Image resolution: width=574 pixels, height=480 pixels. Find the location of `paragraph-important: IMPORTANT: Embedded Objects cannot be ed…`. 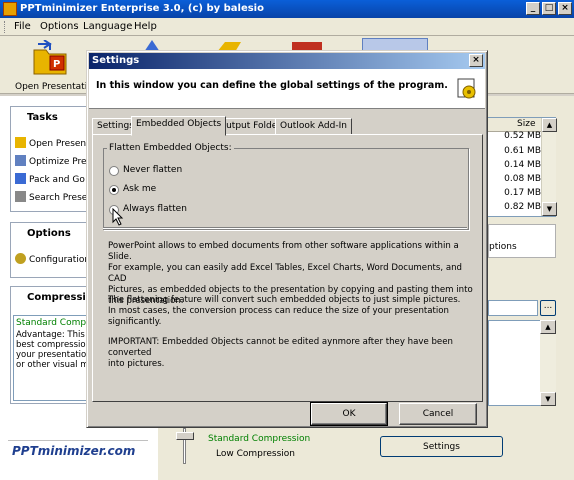

paragraph-important: IMPORTANT: Embedded Objects cannot be ed… is located at coordinates (280, 353).